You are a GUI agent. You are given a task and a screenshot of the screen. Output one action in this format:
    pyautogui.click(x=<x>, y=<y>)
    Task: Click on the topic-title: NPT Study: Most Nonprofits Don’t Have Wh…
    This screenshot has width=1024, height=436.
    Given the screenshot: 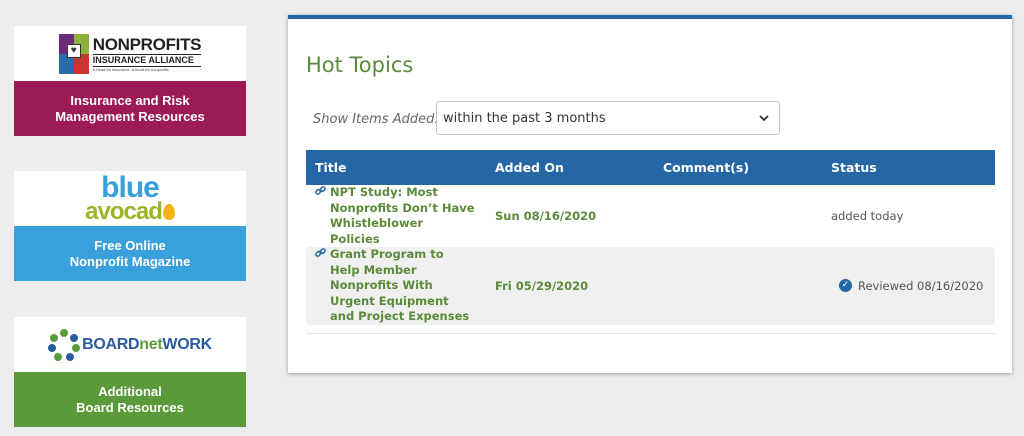 What is the action you would take?
    pyautogui.click(x=402, y=215)
    